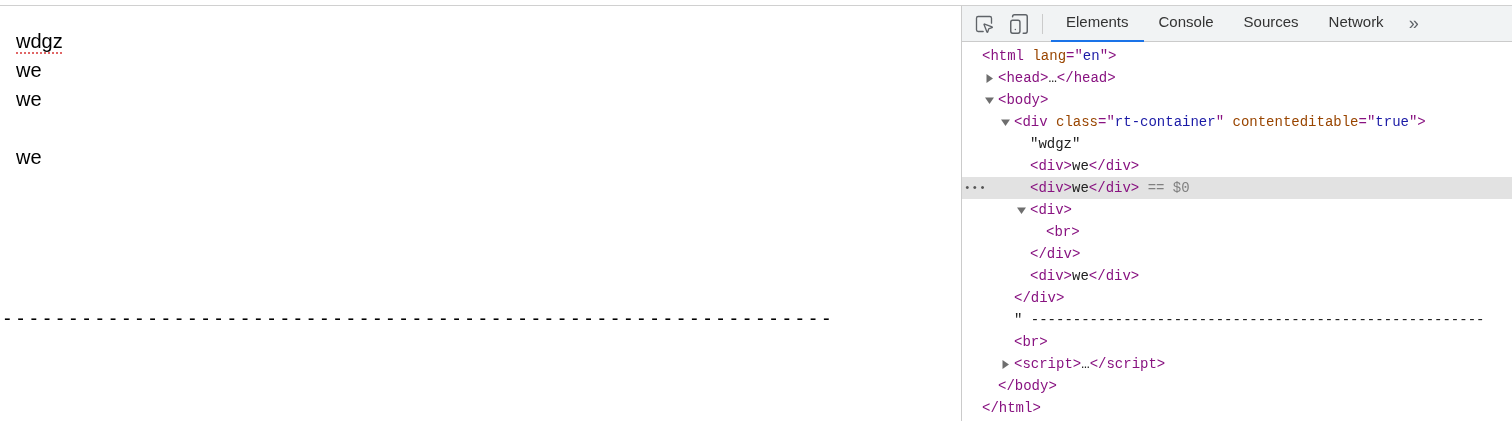  I want to click on inspect-element-icon, so click(984, 23).